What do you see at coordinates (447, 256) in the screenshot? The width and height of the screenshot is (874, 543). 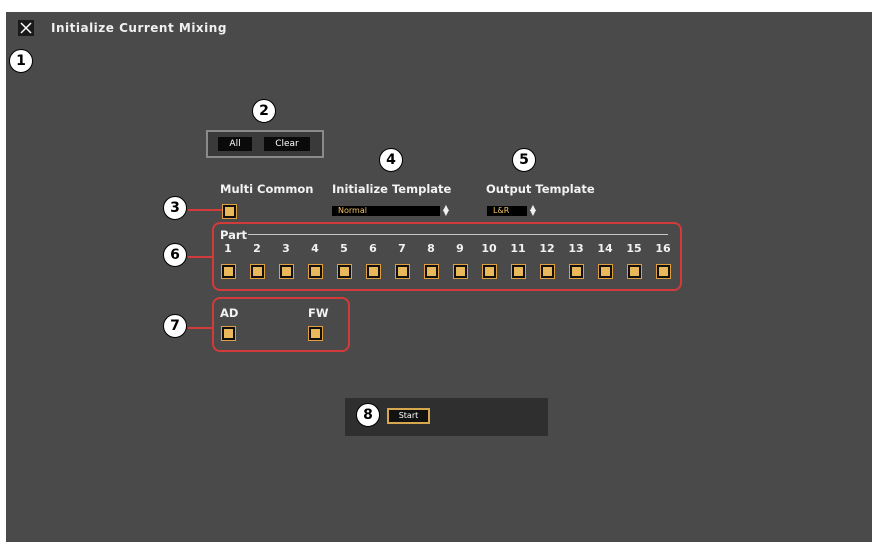 I see `part-highlight` at bounding box center [447, 256].